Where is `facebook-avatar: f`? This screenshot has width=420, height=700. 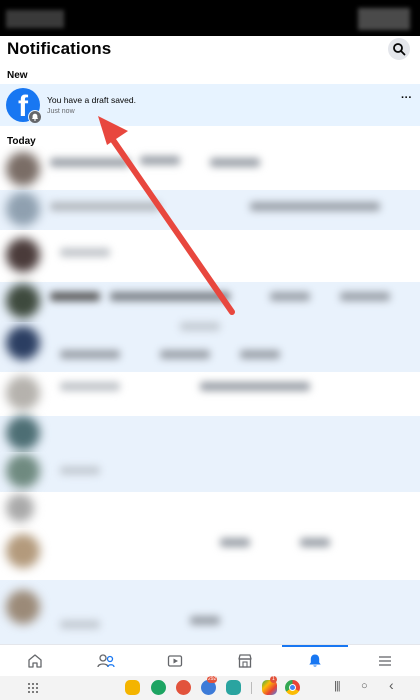
facebook-avatar: f is located at coordinates (24, 106).